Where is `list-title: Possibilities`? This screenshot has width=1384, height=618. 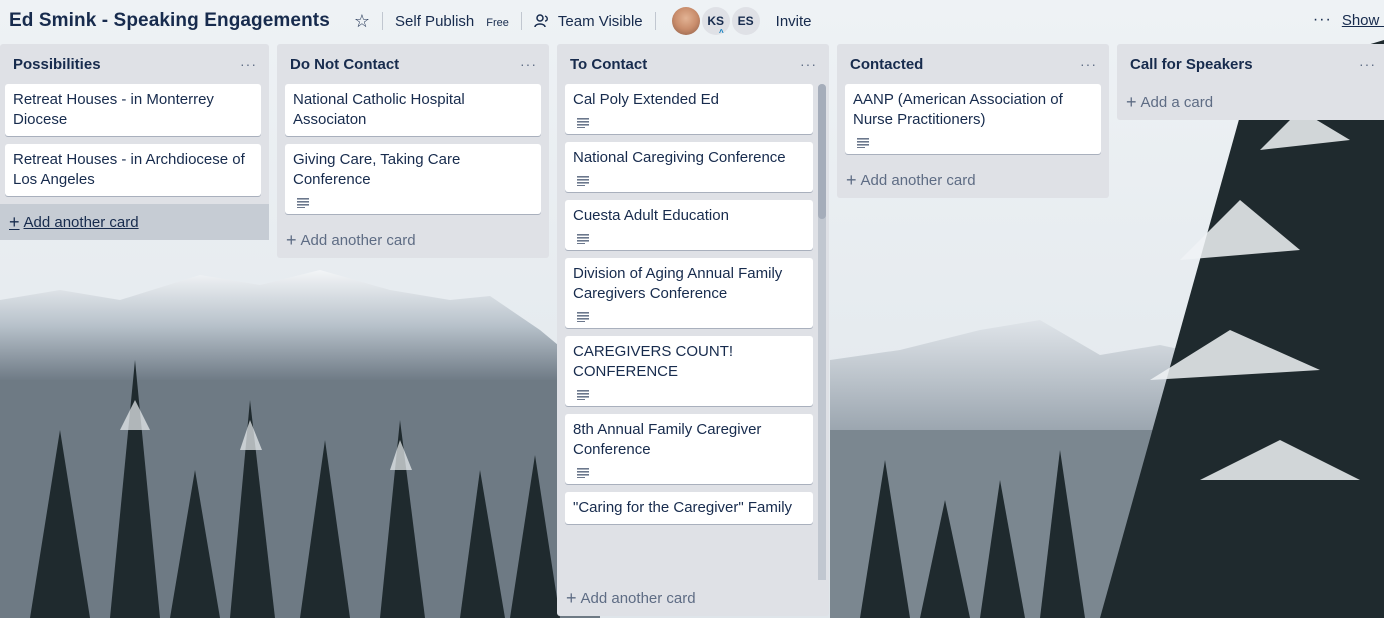
list-title: Possibilities is located at coordinates (57, 64).